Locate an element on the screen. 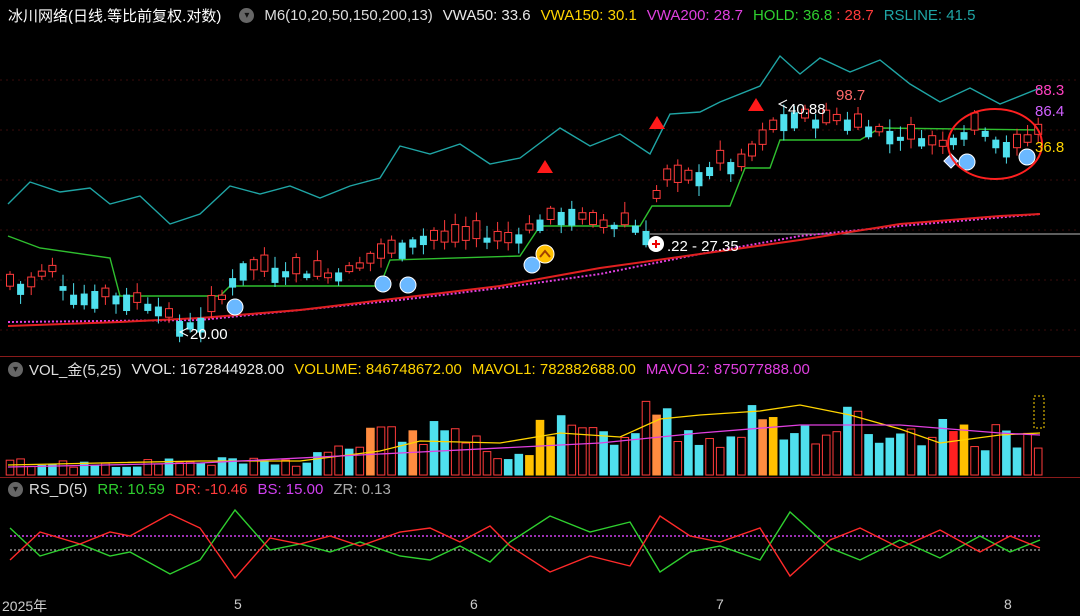  vwa150-value: VWA150: 30.1 is located at coordinates (588, 15).